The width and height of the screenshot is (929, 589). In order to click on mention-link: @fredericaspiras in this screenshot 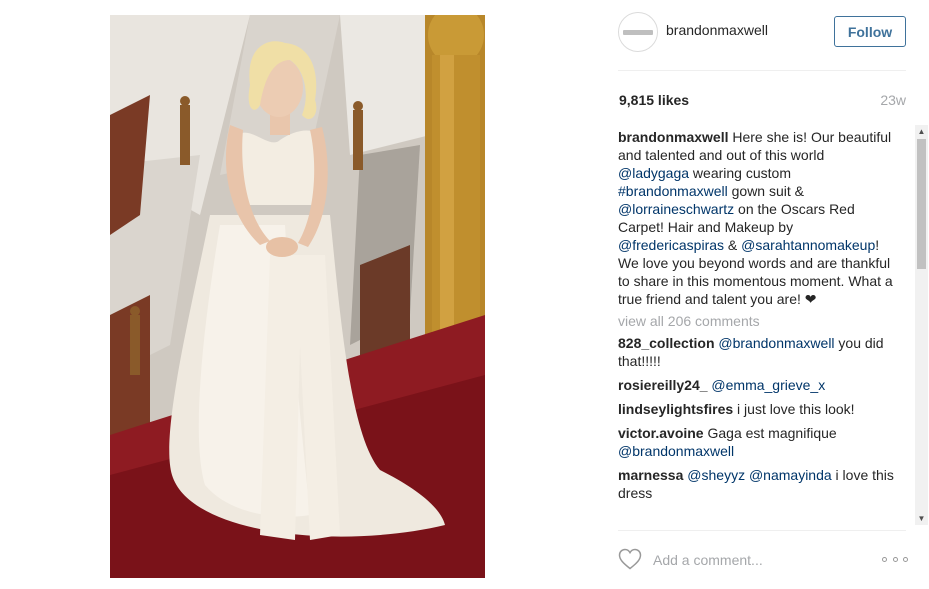, I will do `click(671, 245)`.